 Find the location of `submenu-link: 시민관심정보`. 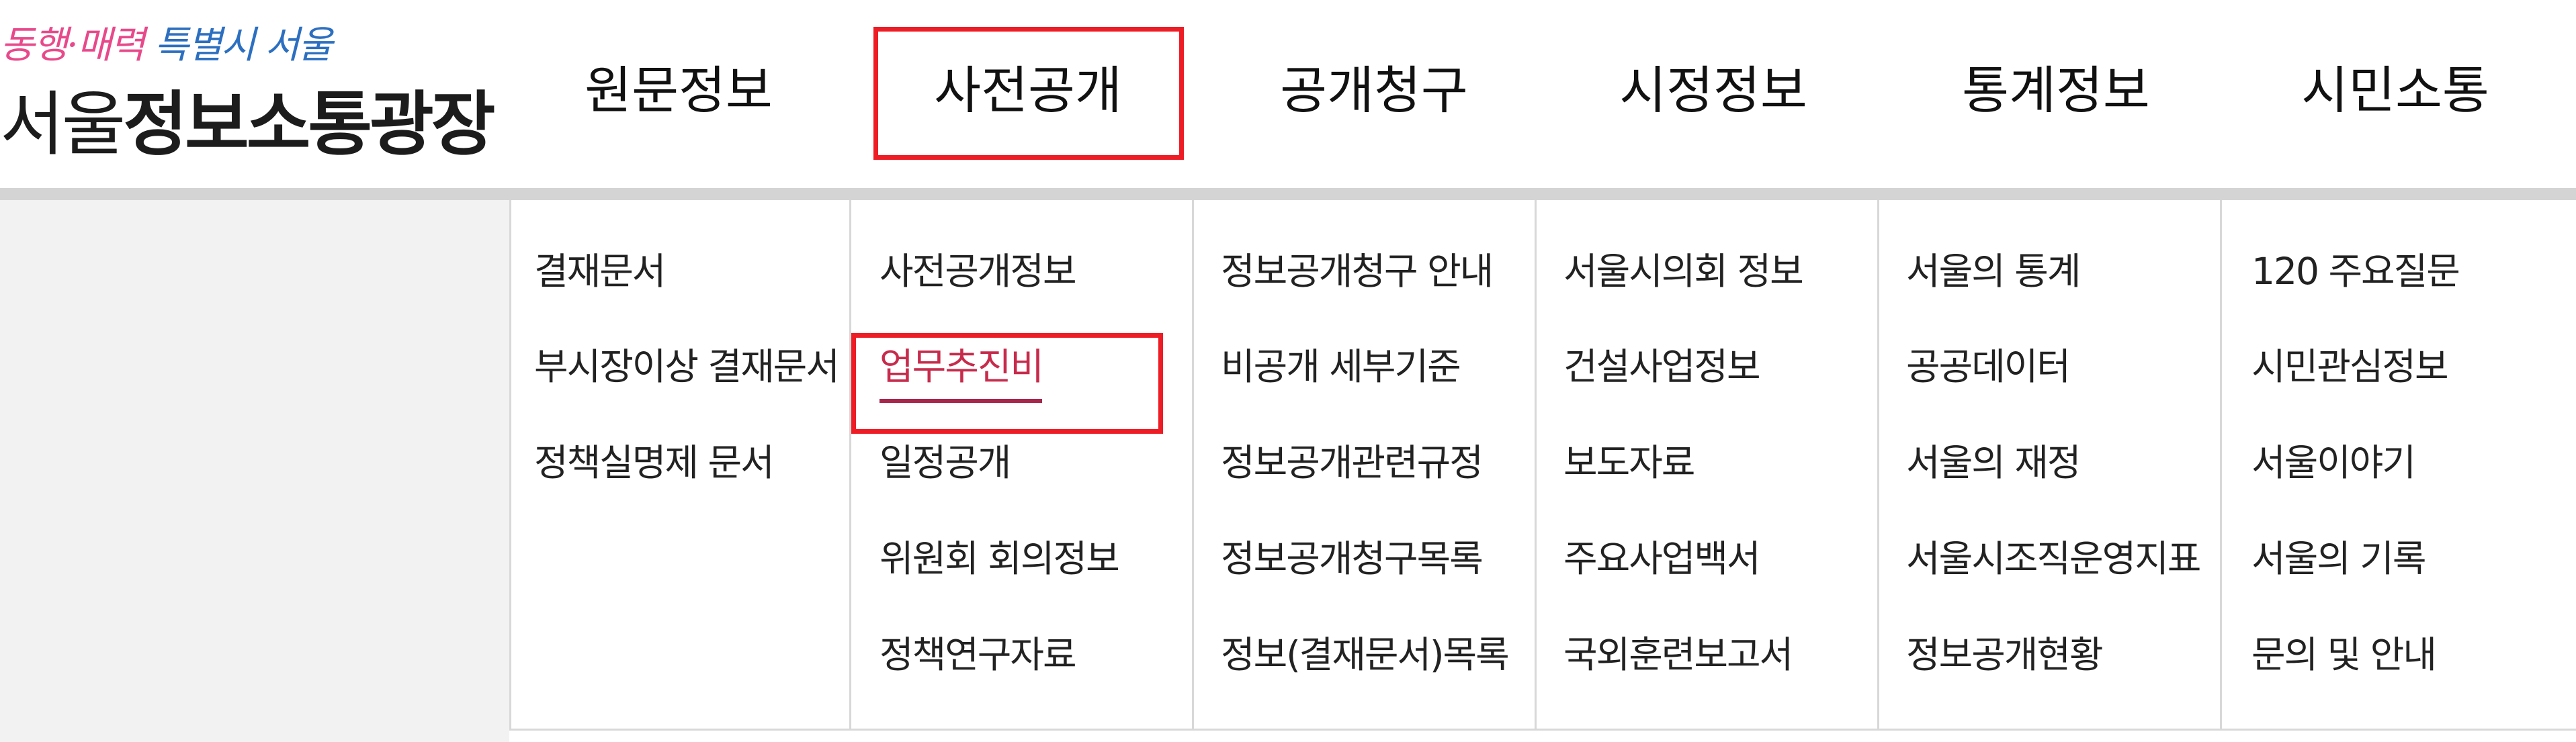

submenu-link: 시민관심정보 is located at coordinates (2350, 366).